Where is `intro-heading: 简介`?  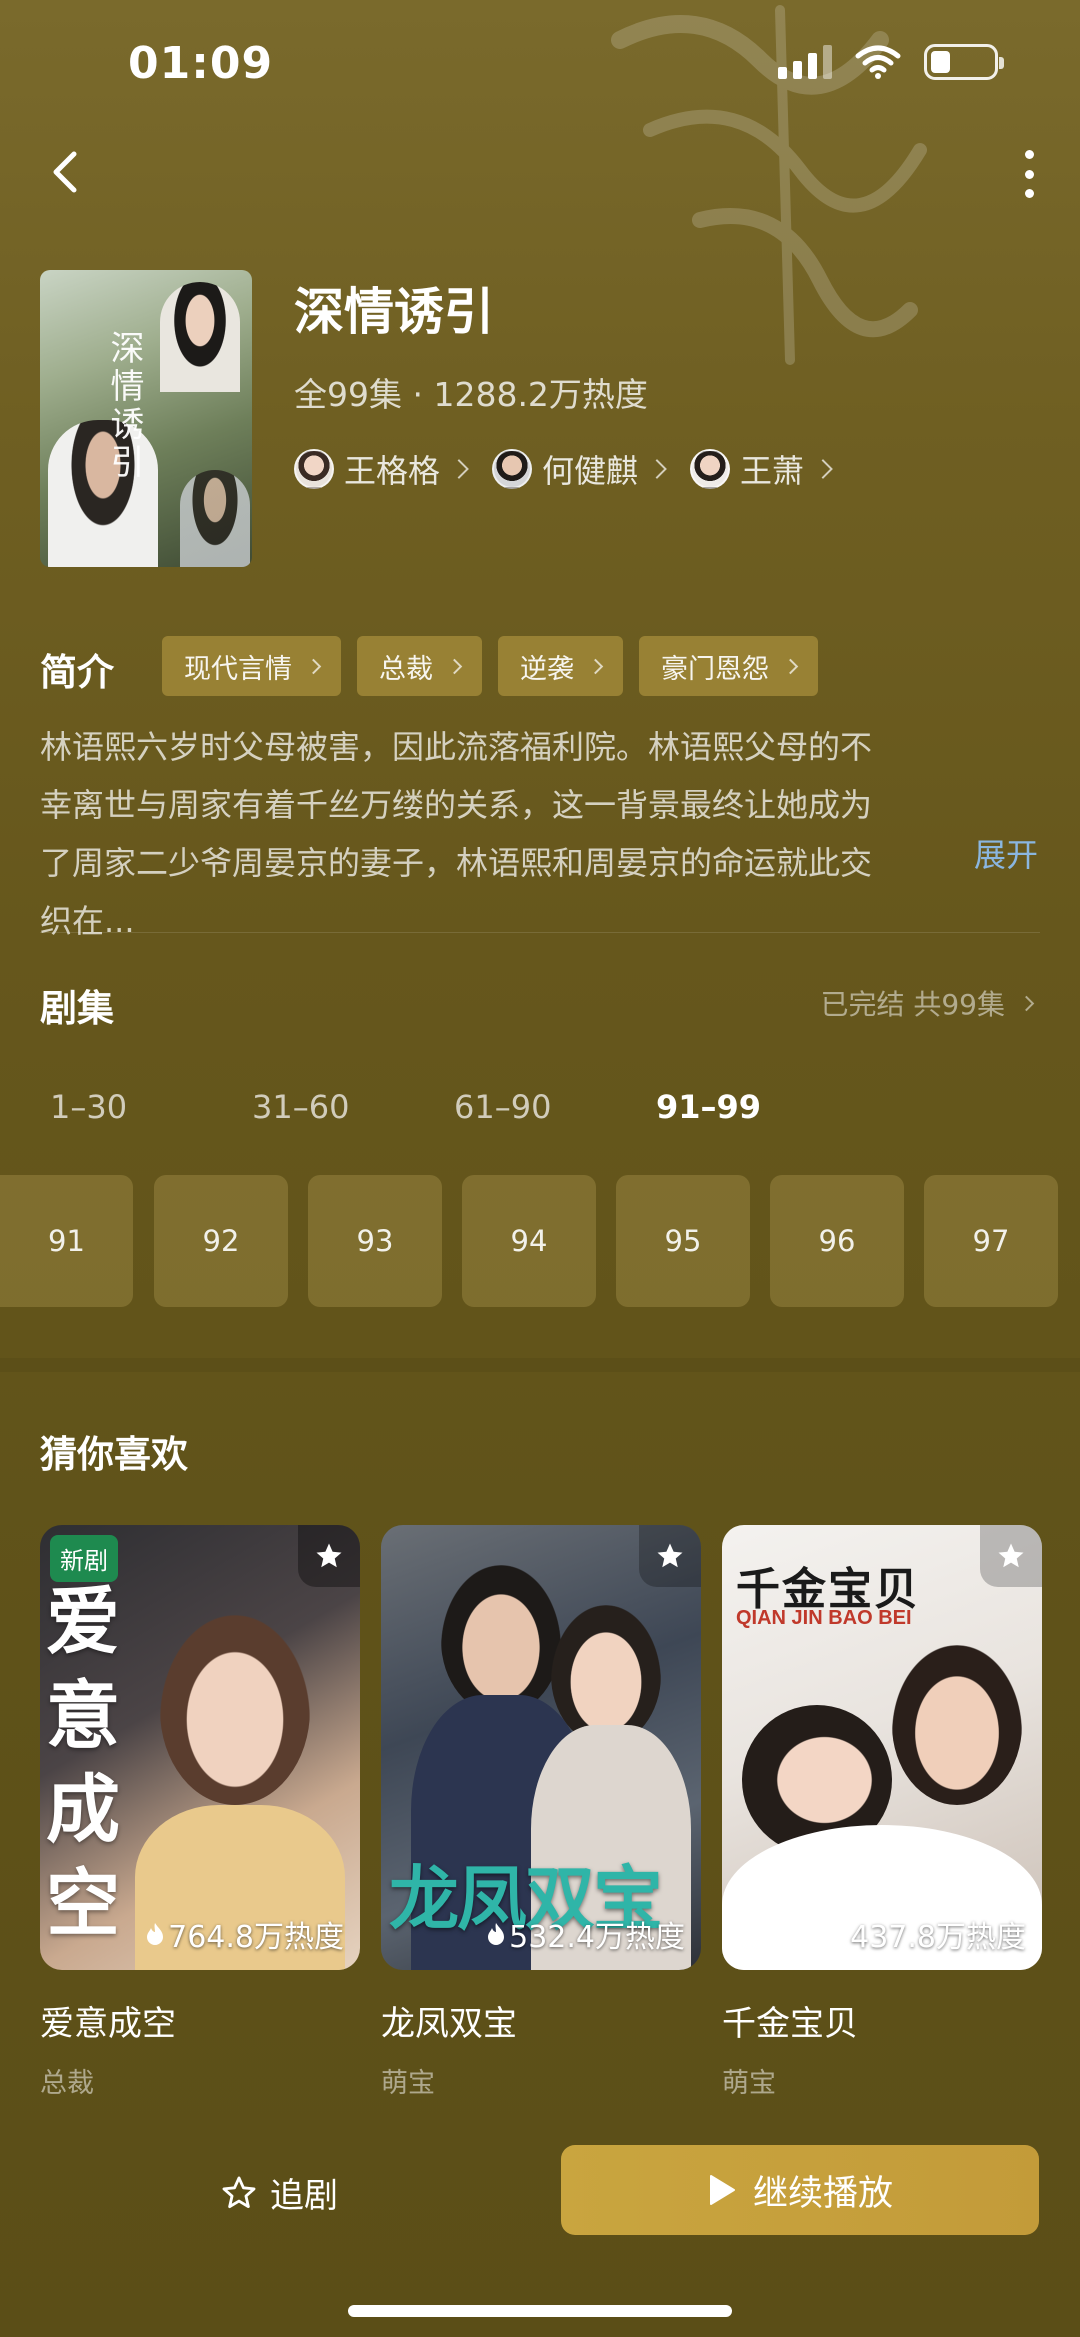
intro-heading: 简介 is located at coordinates (77, 672).